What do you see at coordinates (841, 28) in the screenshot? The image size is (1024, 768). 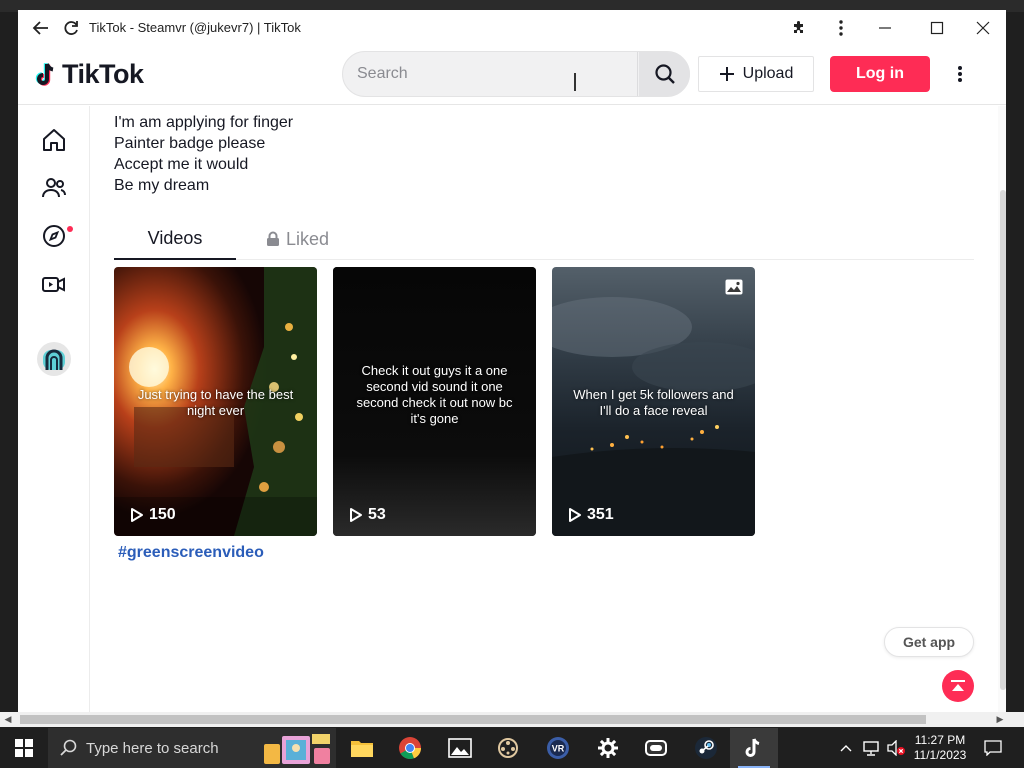 I see `more-options-icon` at bounding box center [841, 28].